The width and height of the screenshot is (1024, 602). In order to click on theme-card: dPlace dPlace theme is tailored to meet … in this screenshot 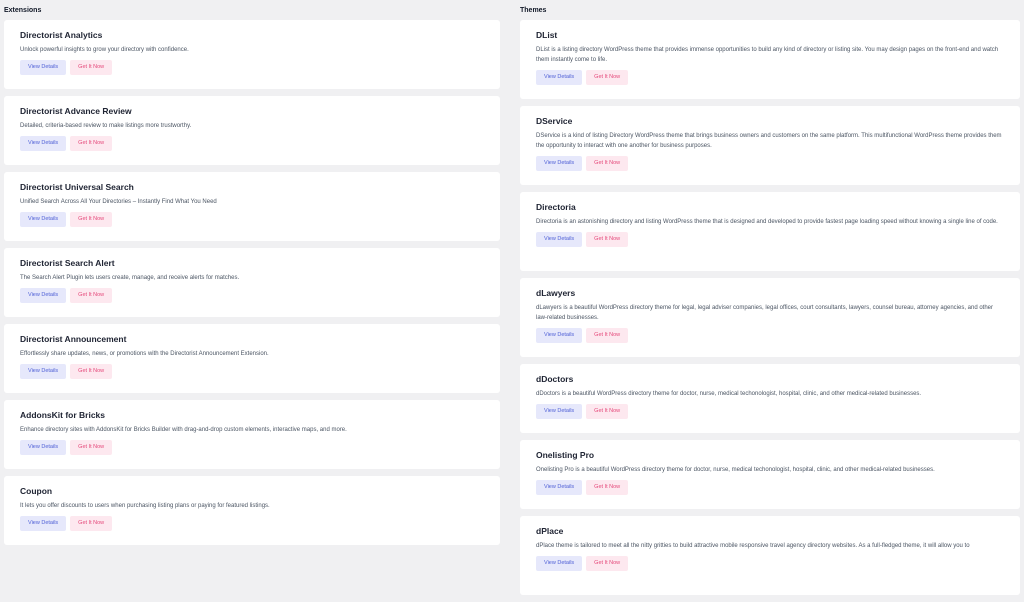, I will do `click(770, 555)`.